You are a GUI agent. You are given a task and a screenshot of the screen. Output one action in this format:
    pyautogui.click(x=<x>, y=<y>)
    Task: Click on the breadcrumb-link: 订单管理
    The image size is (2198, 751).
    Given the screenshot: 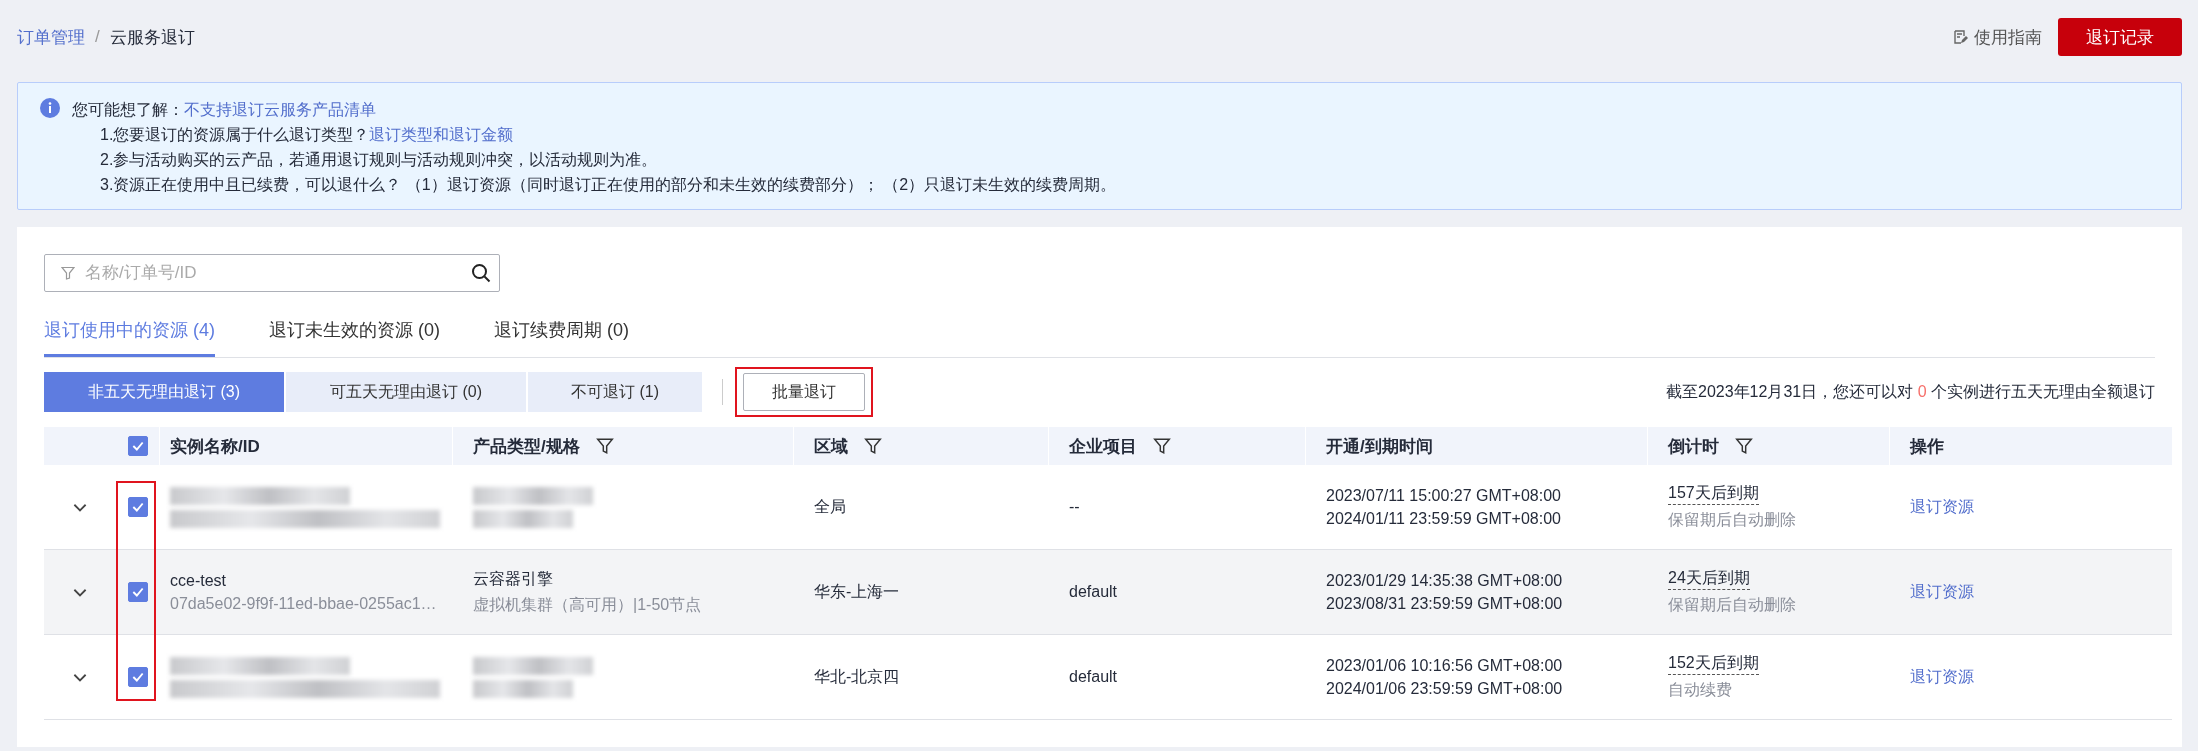 What is the action you would take?
    pyautogui.click(x=51, y=37)
    